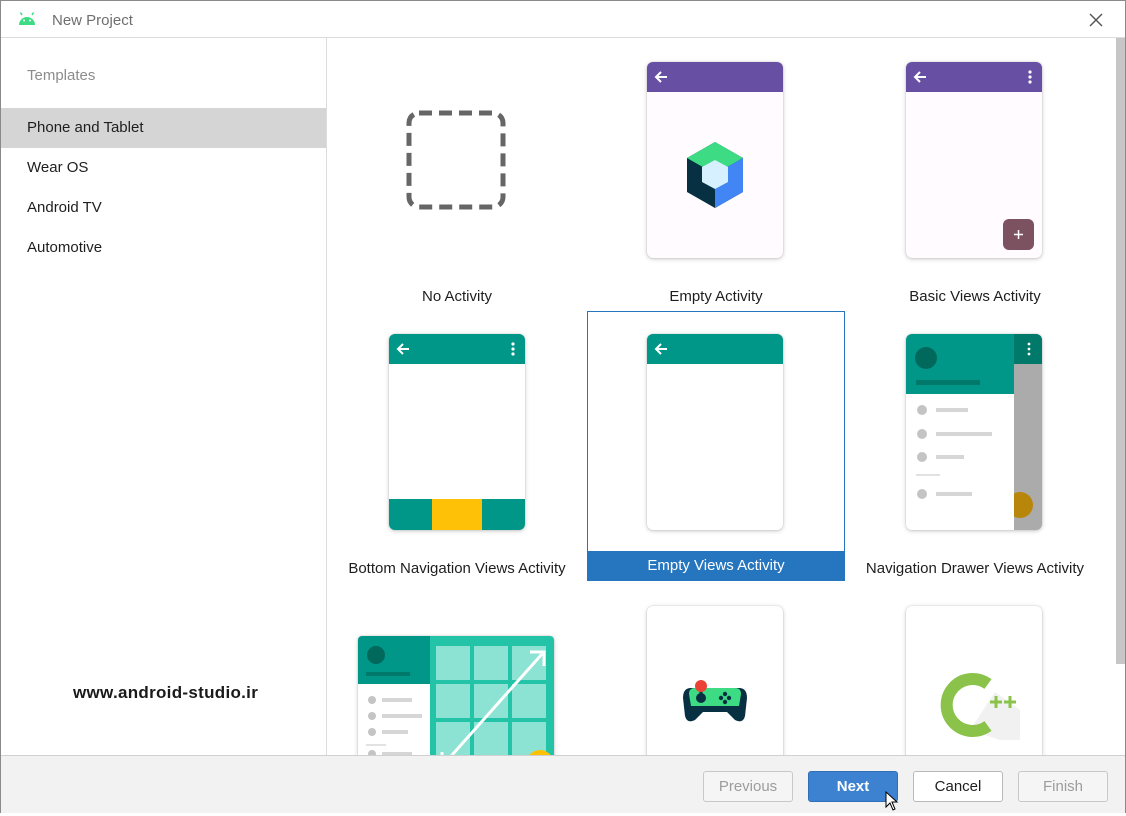 The width and height of the screenshot is (1126, 816). What do you see at coordinates (457, 568) in the screenshot?
I see `template-label: Bottom Navigation Views Activity` at bounding box center [457, 568].